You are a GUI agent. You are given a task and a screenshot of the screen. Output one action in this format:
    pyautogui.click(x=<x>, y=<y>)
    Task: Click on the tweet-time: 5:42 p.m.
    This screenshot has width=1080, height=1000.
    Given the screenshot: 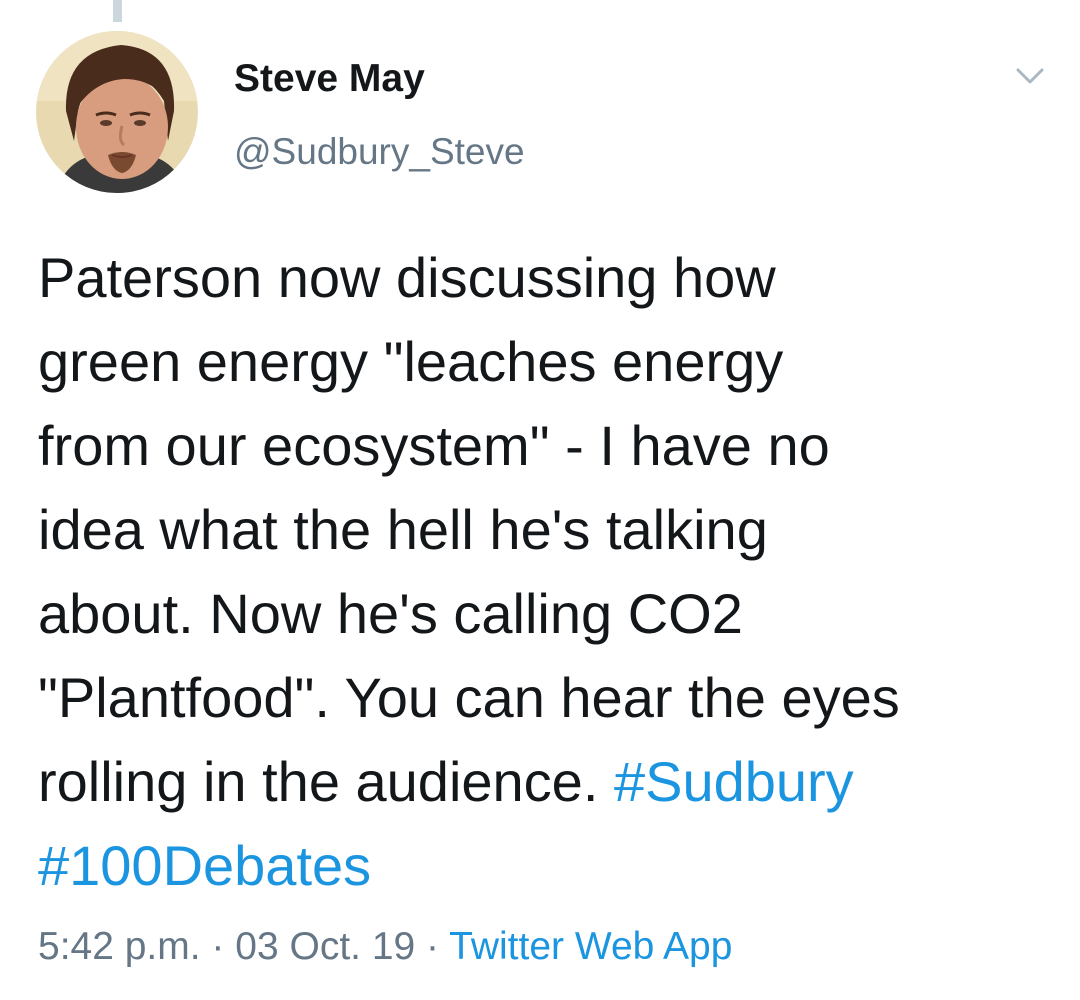 What is the action you would take?
    pyautogui.click(x=119, y=946)
    